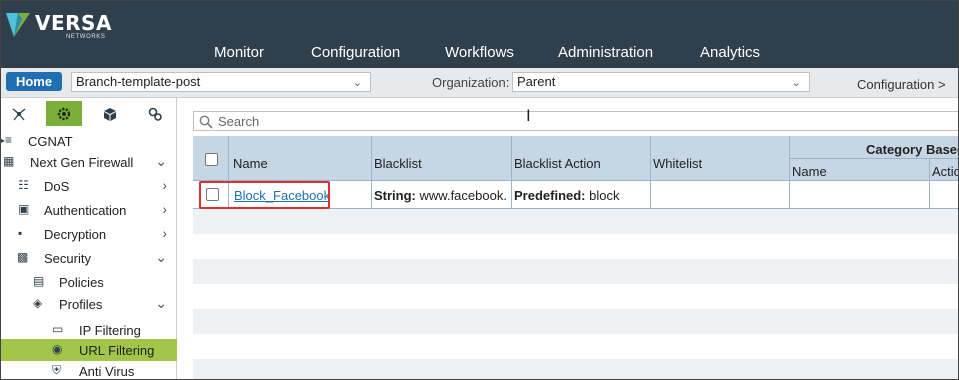  I want to click on sidebar-item-policies: ▤ Policies, so click(89, 282).